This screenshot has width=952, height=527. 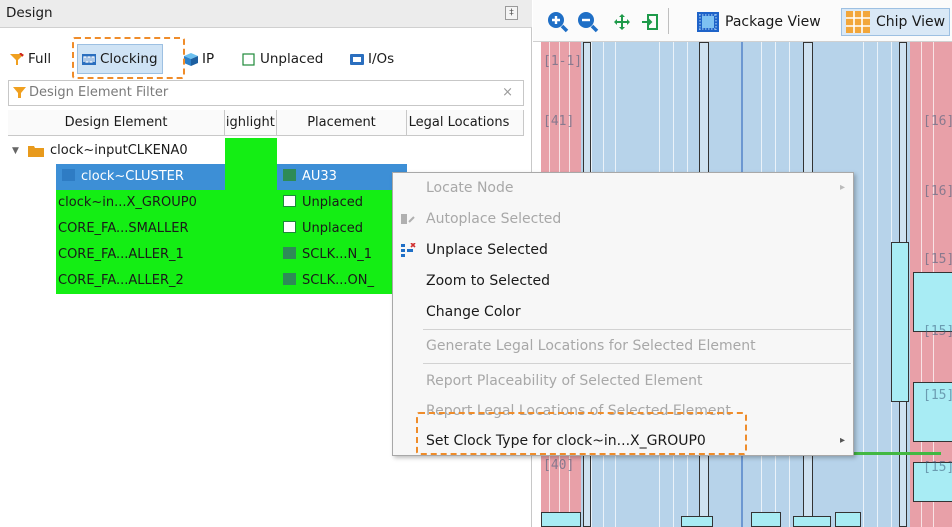 What do you see at coordinates (494, 219) in the screenshot?
I see `menu-item-label: Autoplace Selected` at bounding box center [494, 219].